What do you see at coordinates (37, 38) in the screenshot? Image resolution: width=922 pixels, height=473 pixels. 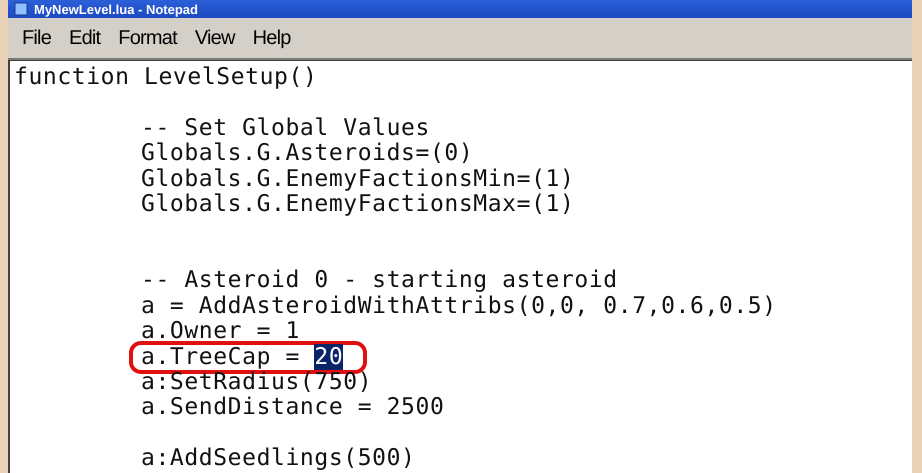 I see `menu-item: File` at bounding box center [37, 38].